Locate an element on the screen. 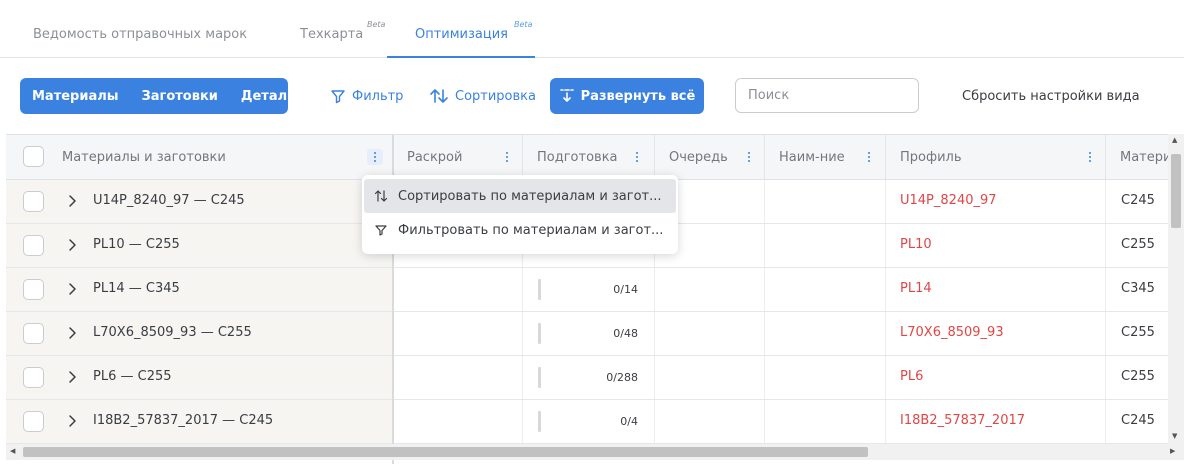 This screenshot has width=1184, height=470. horizontal-scroll-thumb is located at coordinates (445, 452).